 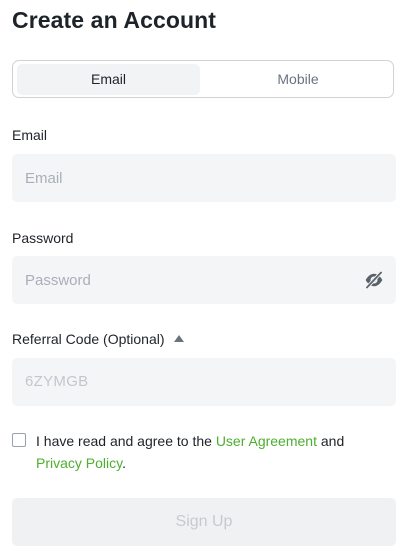 I want to click on password-label: Password, so click(x=43, y=238).